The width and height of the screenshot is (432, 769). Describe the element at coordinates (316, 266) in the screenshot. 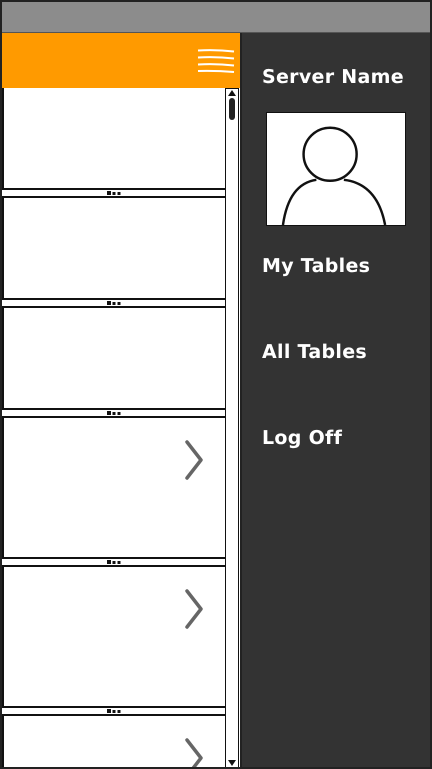

I see `menu-item: My Tables` at that location.